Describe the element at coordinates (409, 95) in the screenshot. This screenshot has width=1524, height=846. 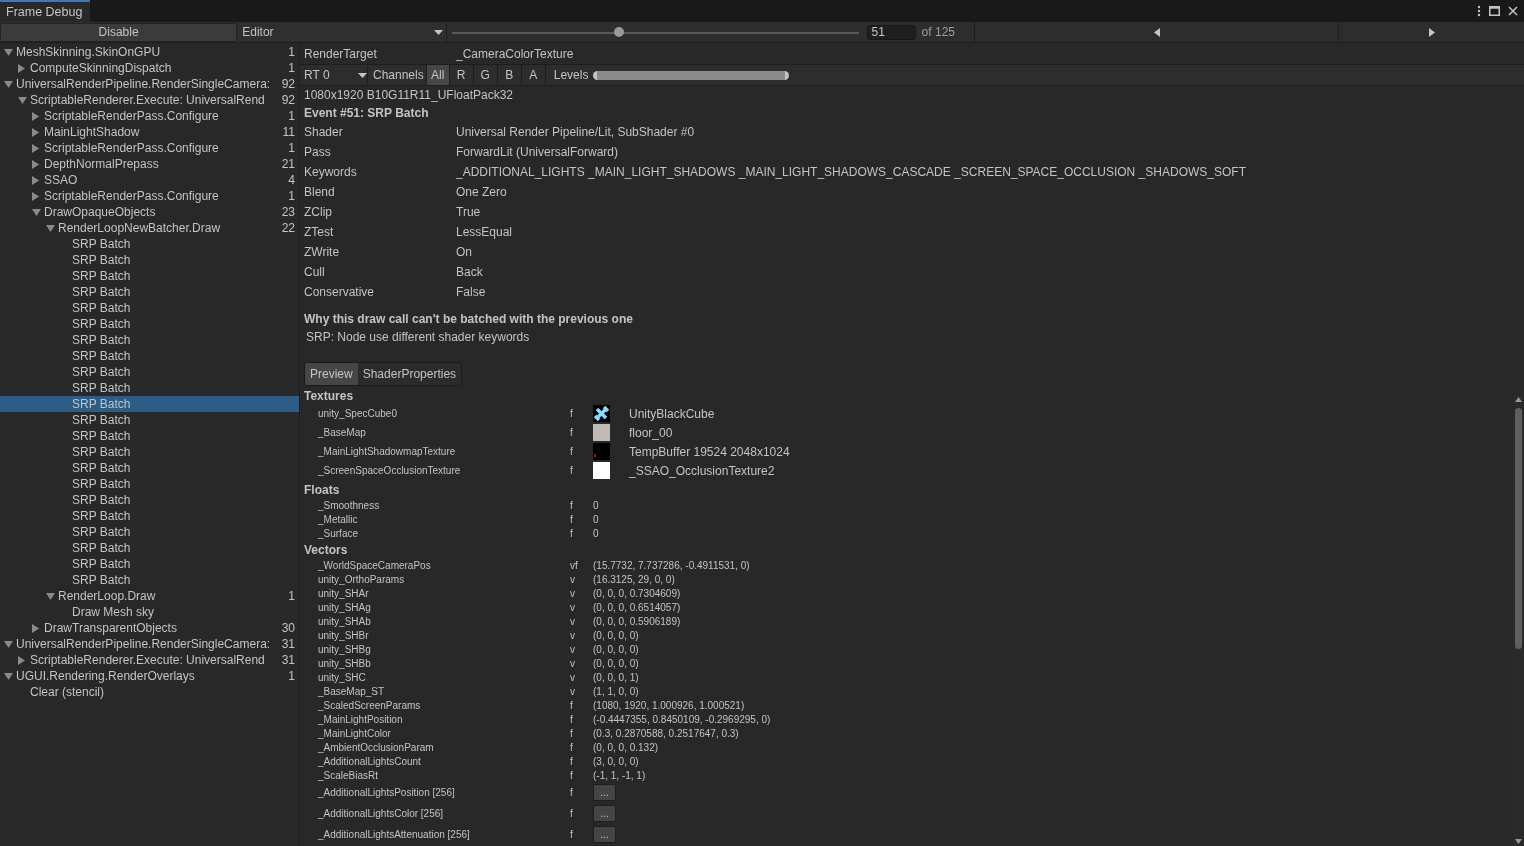
I see `texture-format: 1080x1920 B10G11R11_UFloatPack32` at that location.